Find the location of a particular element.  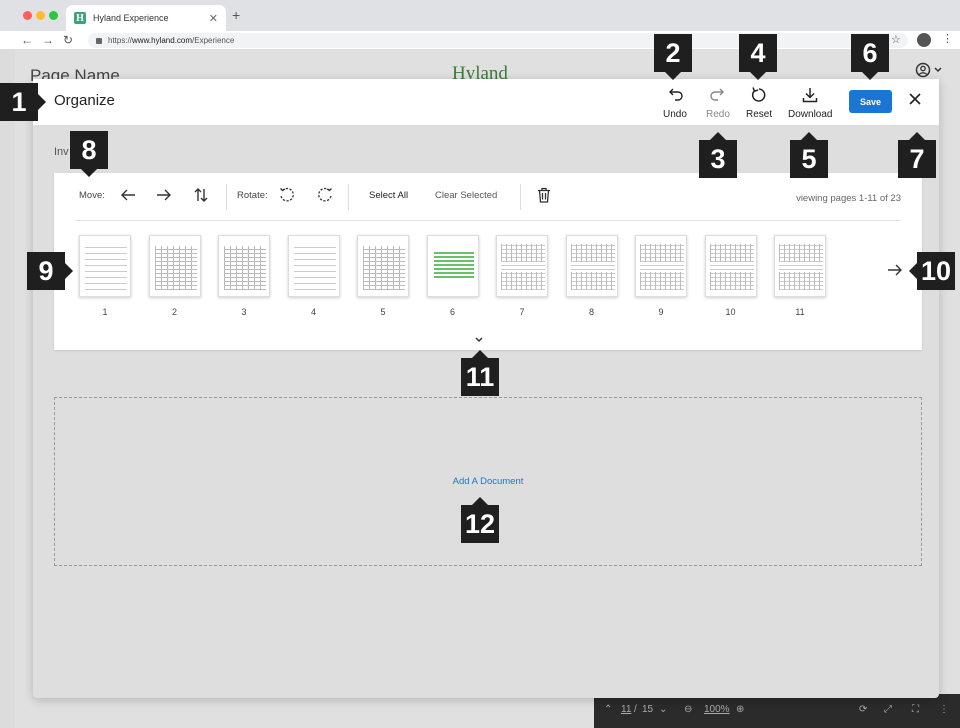

rotate-left-icon is located at coordinates (287, 197).